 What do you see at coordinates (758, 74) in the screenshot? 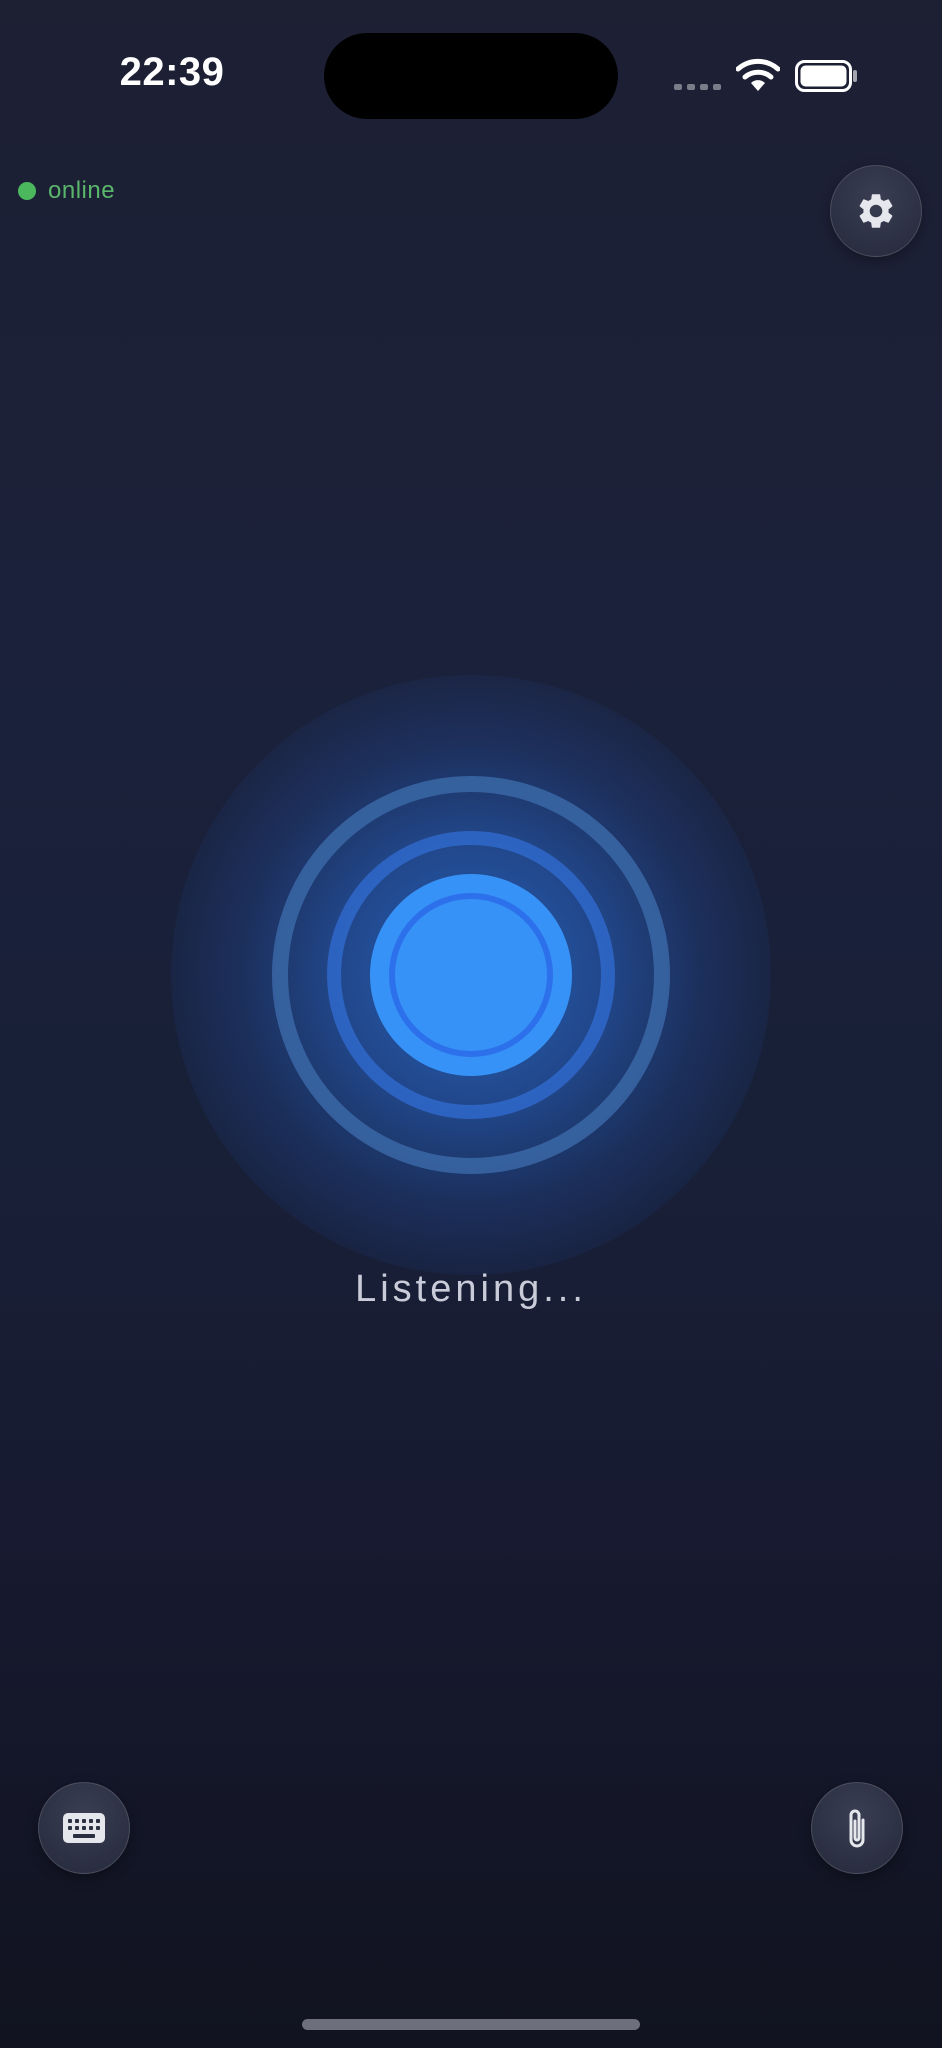
I see `wifi-icon` at bounding box center [758, 74].